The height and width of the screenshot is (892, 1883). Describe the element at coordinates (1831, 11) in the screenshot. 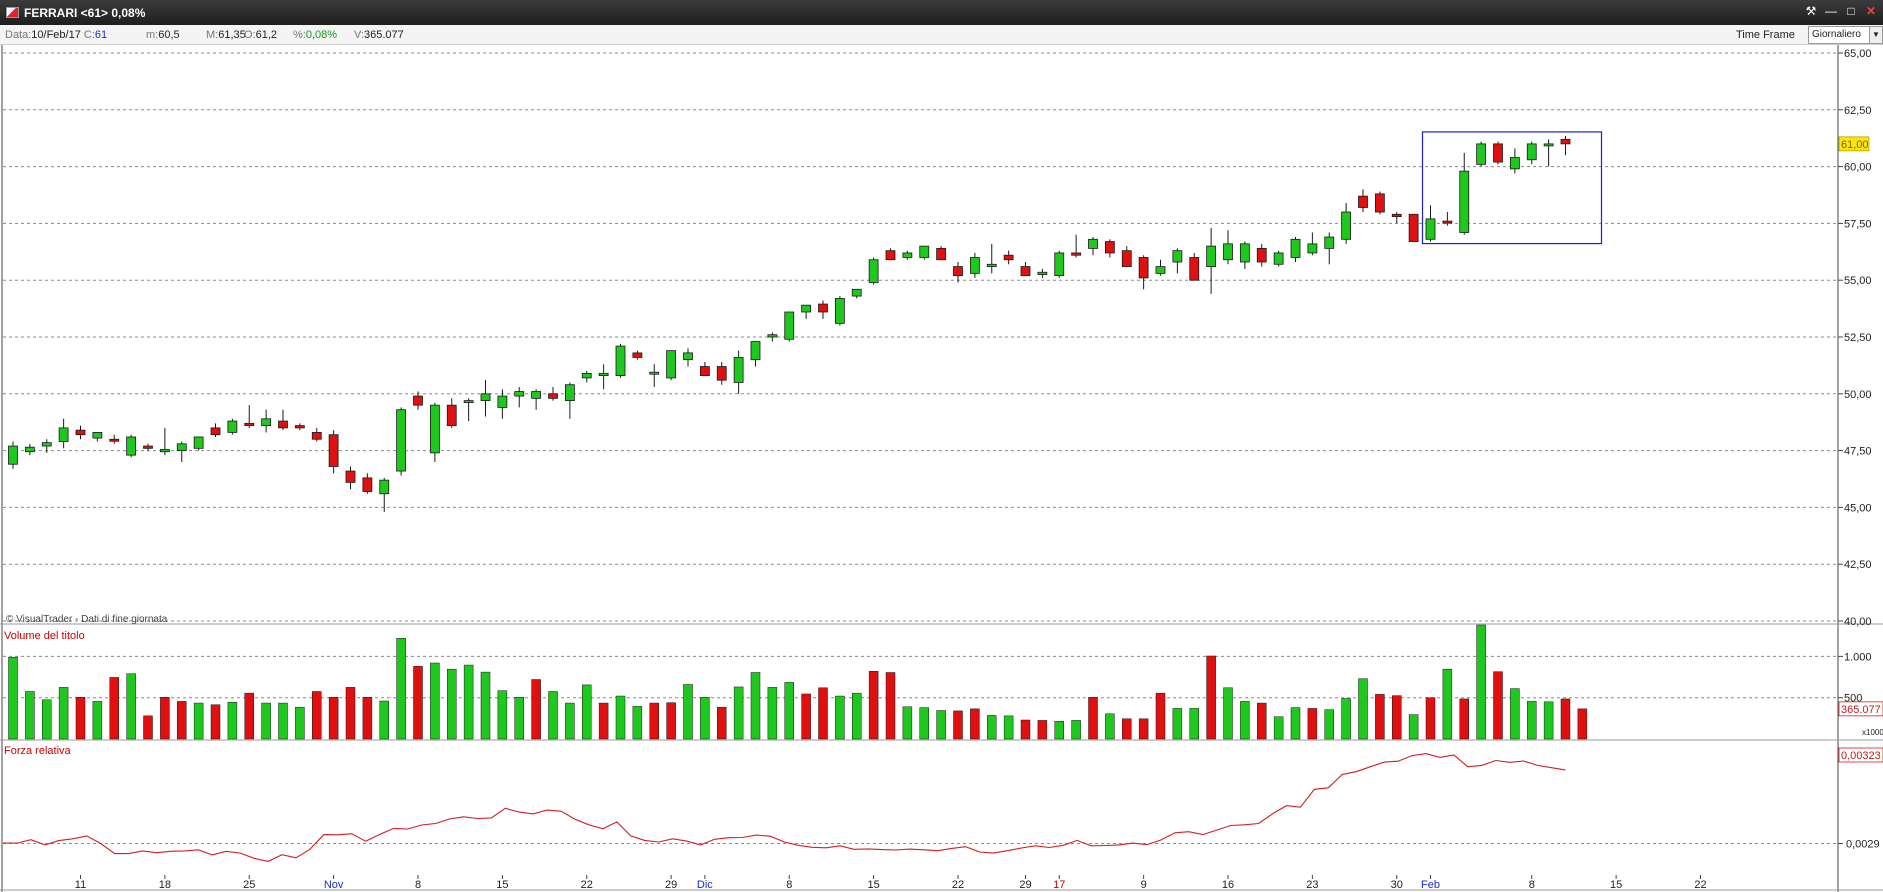

I see `minimize-button: —` at that location.